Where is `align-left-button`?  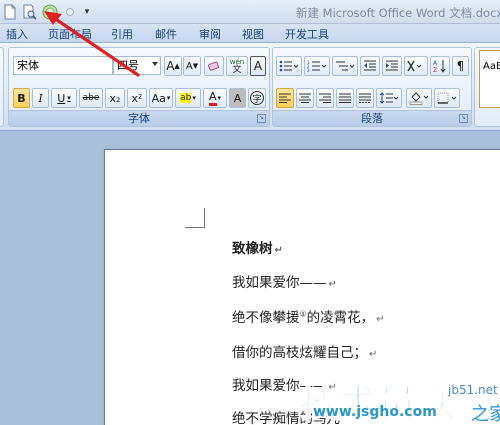
align-left-button is located at coordinates (285, 98).